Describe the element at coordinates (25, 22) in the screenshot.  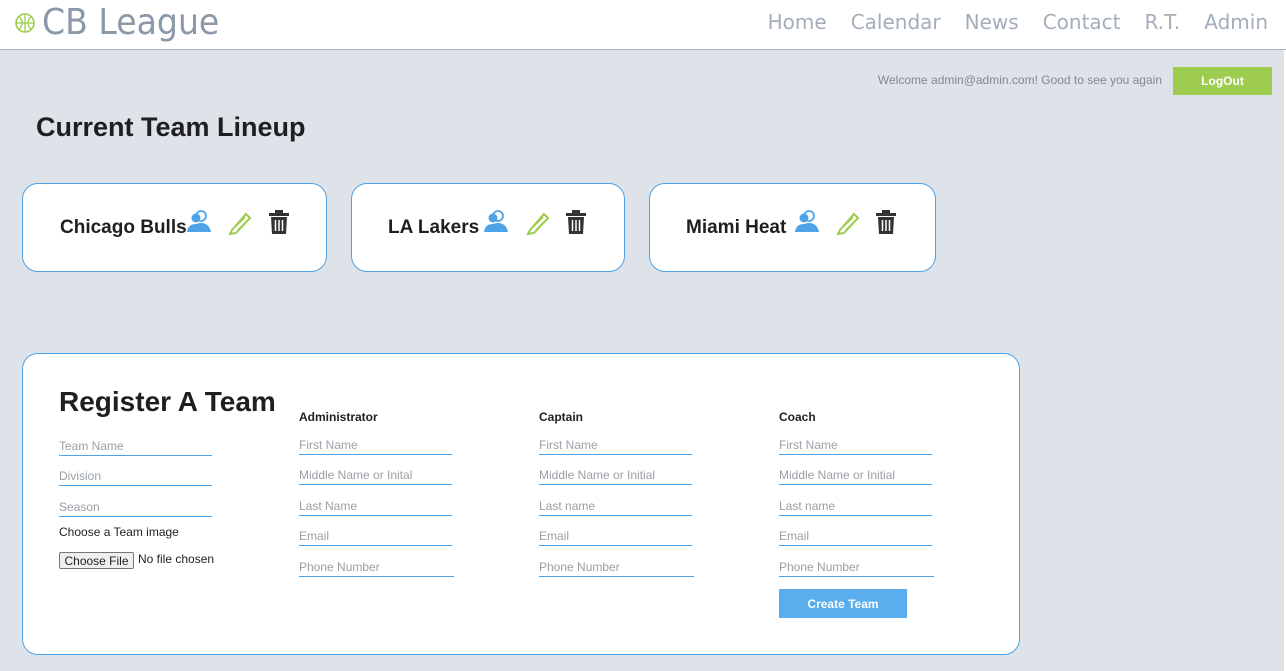
I see `basketball-icon` at that location.